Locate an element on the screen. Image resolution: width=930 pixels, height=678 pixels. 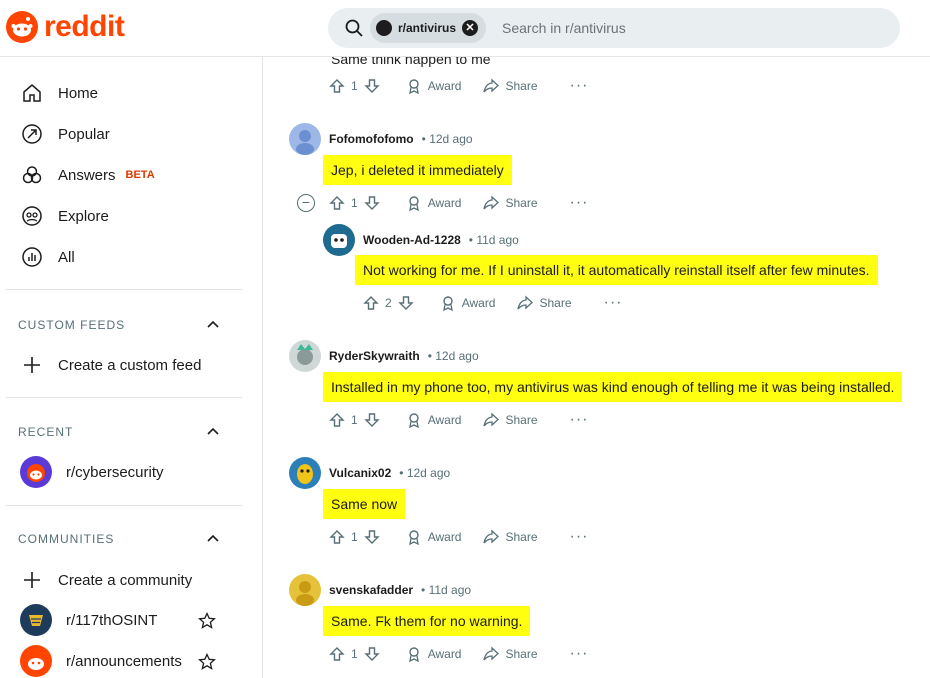
sidebar-item-label: Answers is located at coordinates (87, 175).